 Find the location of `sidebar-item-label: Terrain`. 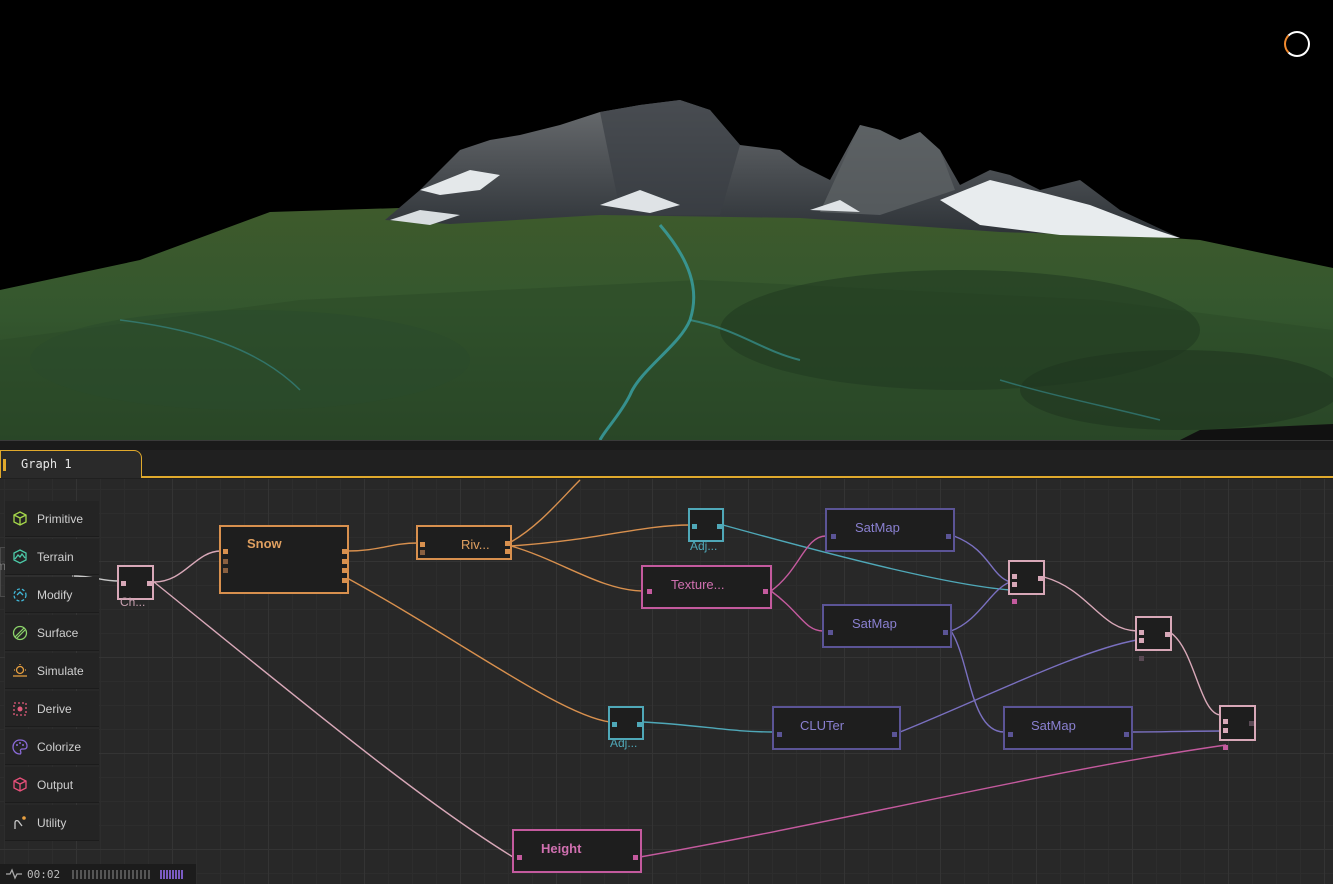

sidebar-item-label: Terrain is located at coordinates (55, 557).